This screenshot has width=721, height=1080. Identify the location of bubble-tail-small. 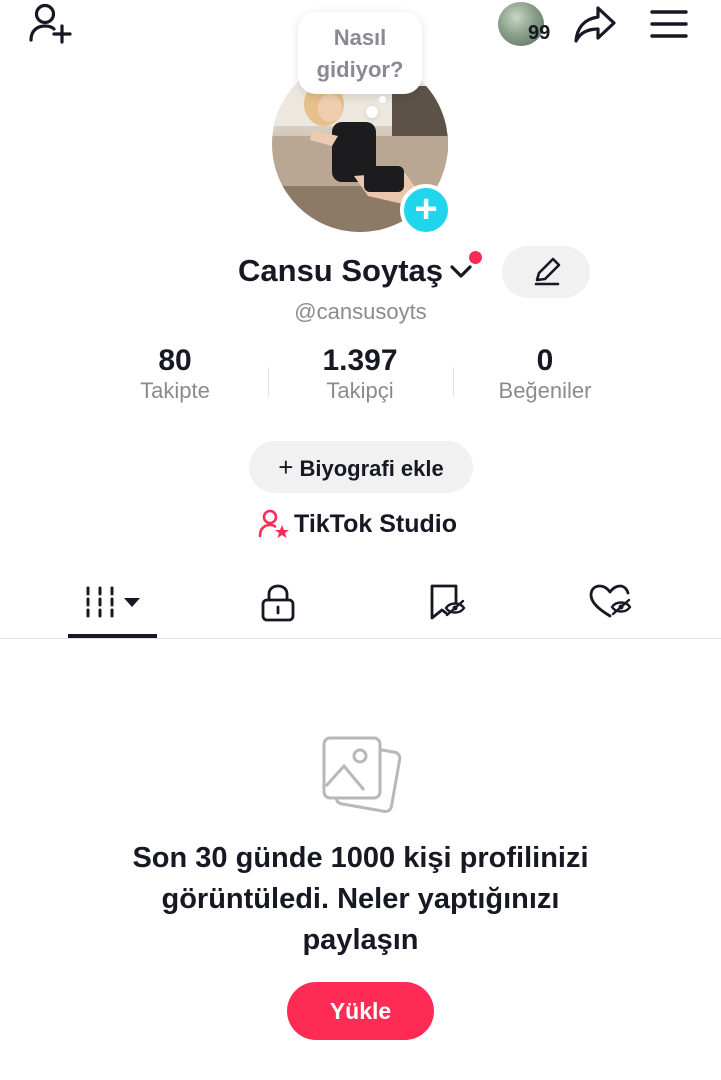
(382, 99).